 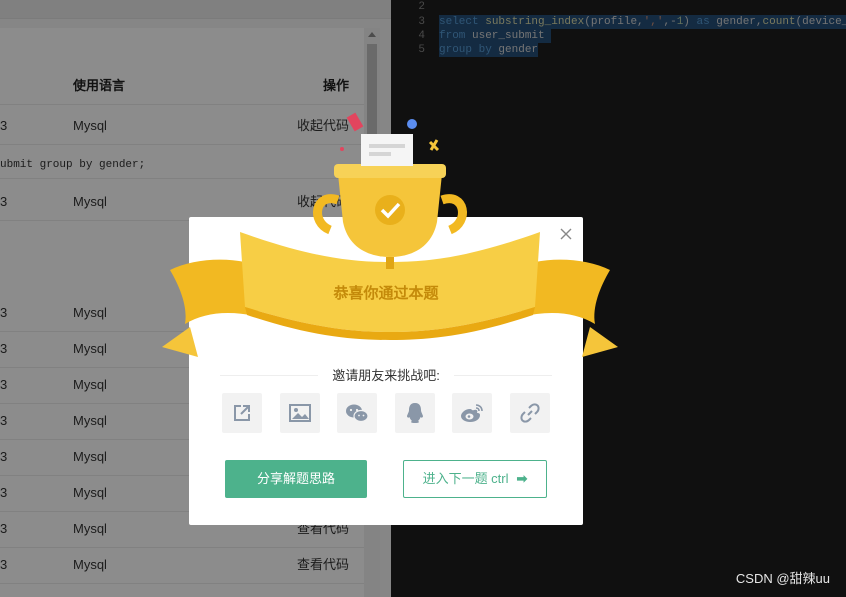 What do you see at coordinates (465, 478) in the screenshot?
I see `next-question-label: 进入下一题 ctrl` at bounding box center [465, 478].